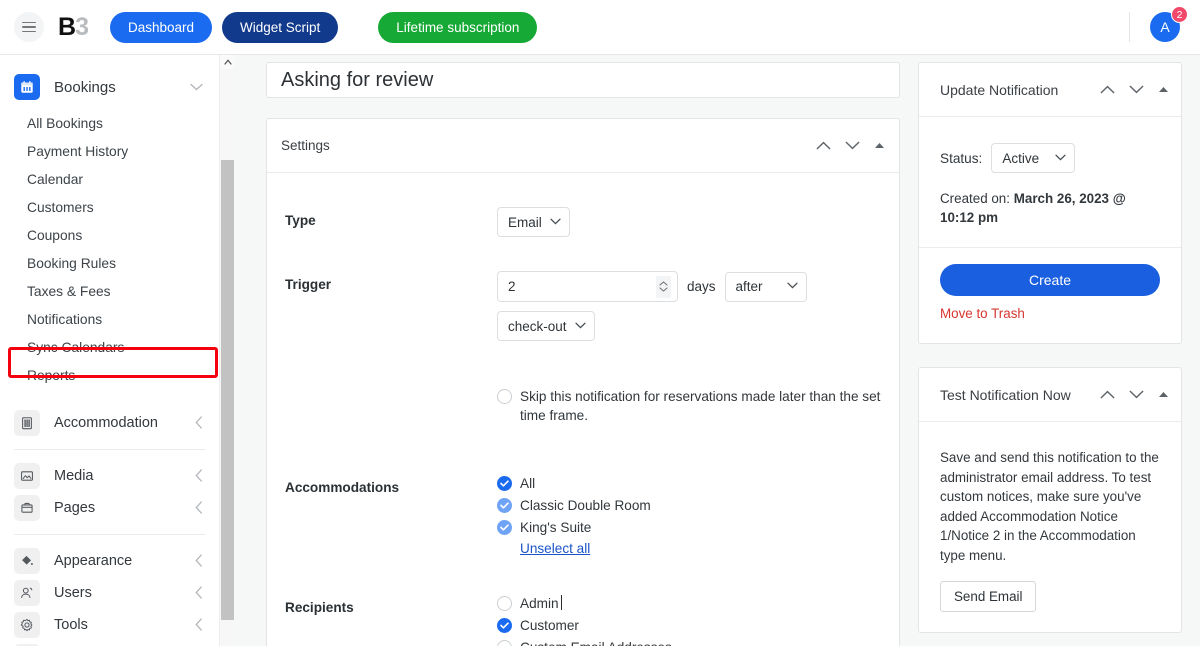  I want to click on skip-checkbox, so click(504, 396).